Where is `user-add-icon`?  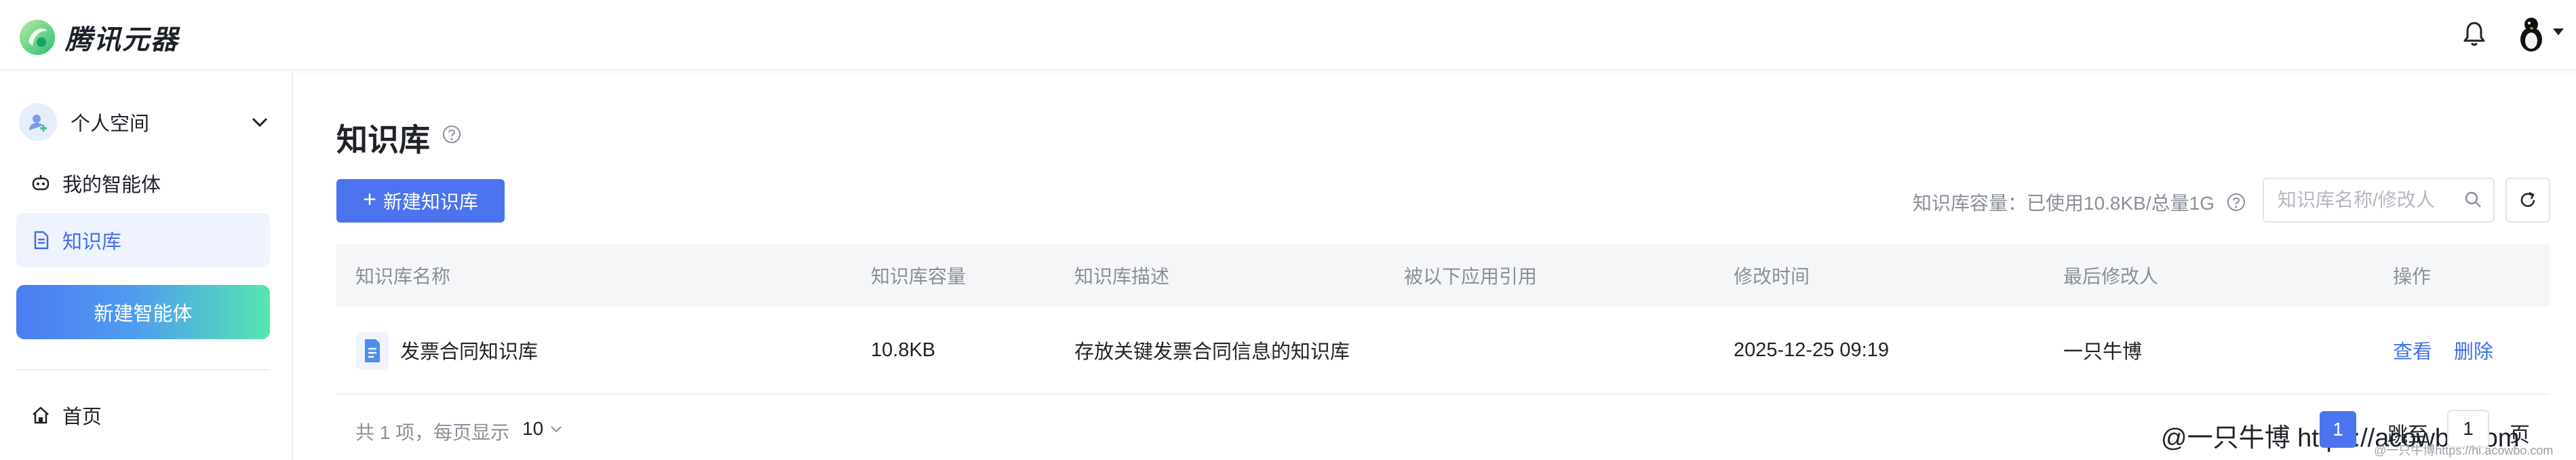 user-add-icon is located at coordinates (38, 123).